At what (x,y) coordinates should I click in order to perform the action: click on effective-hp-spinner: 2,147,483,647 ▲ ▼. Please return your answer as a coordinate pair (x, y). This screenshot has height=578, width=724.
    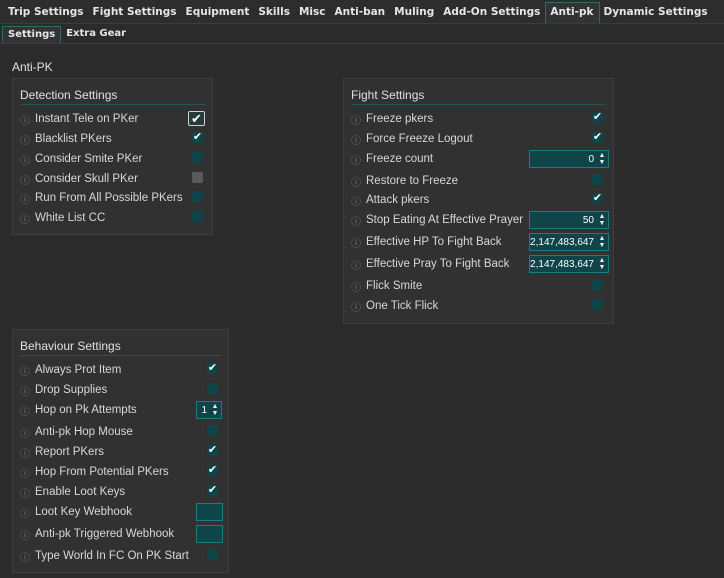
    Looking at the image, I should click on (569, 242).